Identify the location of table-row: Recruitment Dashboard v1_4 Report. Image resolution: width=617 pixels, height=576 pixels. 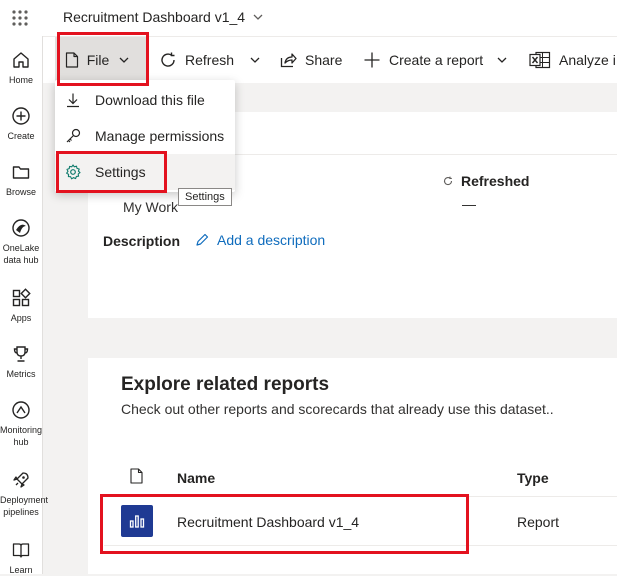
(360, 521).